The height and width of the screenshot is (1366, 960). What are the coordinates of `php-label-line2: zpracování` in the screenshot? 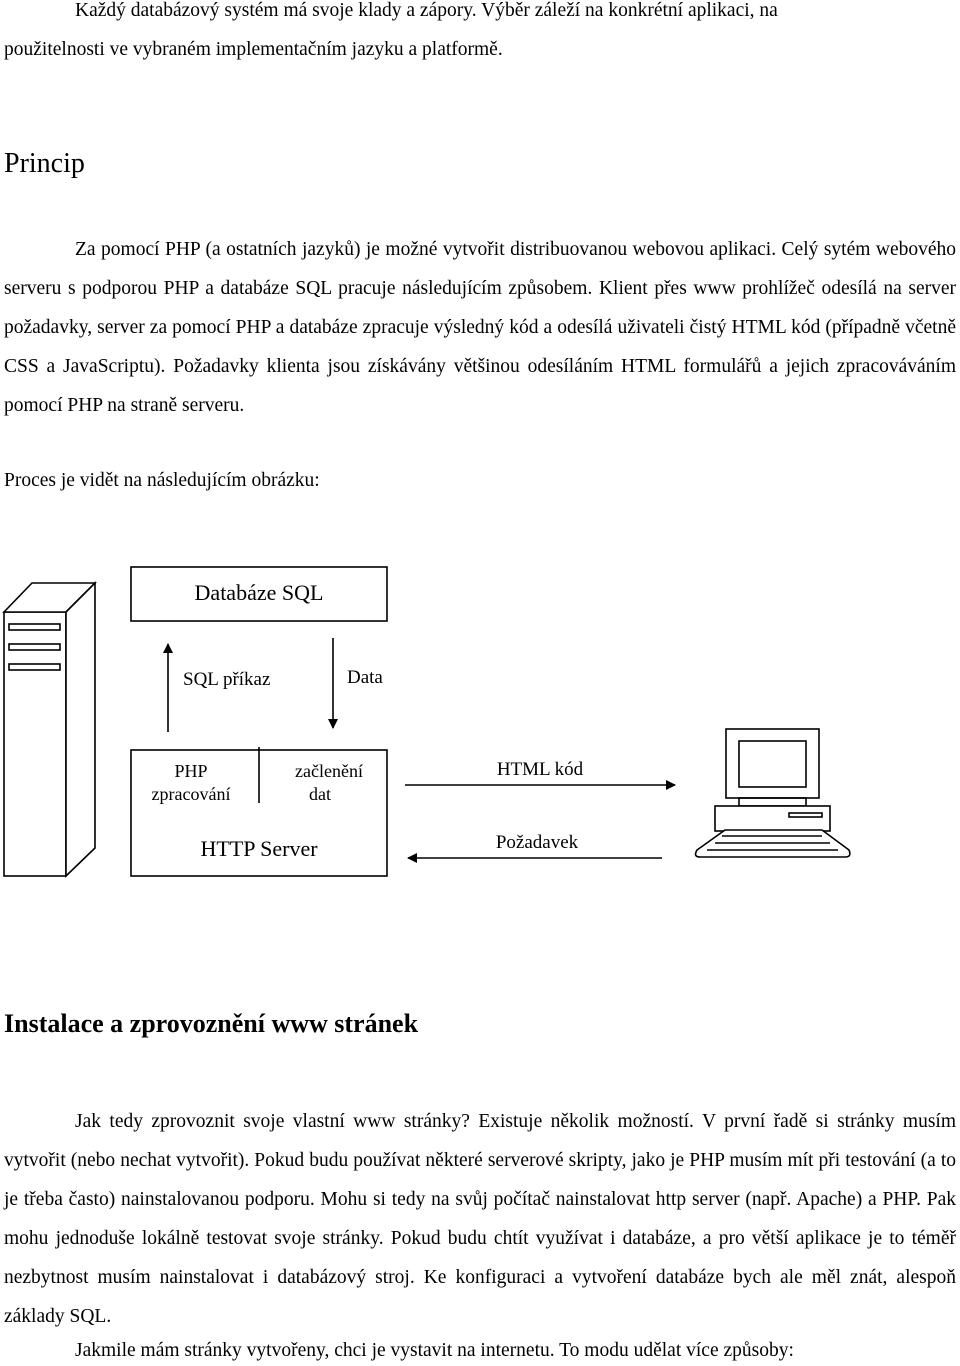 It's located at (191, 794).